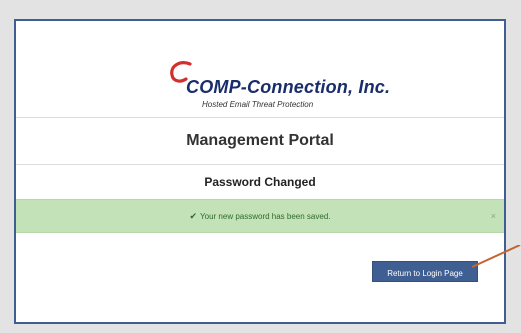 The image size is (521, 333). Describe the element at coordinates (496, 256) in the screenshot. I see `annotation-arrow-icon` at that location.